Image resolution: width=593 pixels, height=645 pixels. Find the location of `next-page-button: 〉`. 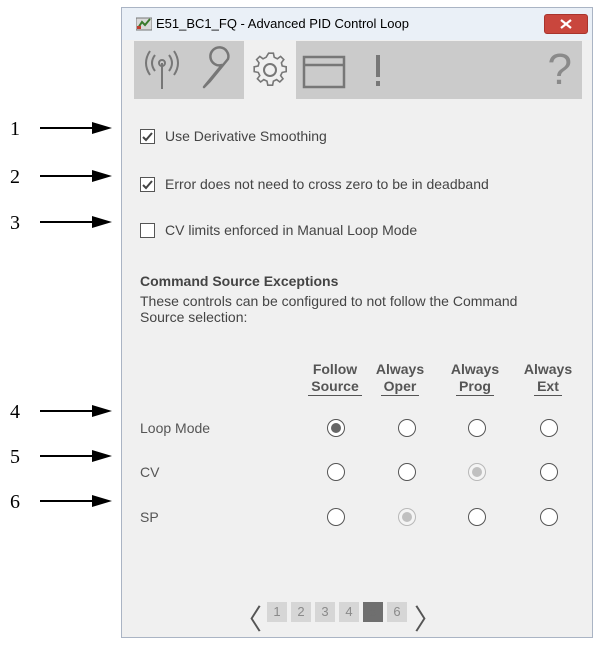

next-page-button: 〉 is located at coordinates (428, 618).